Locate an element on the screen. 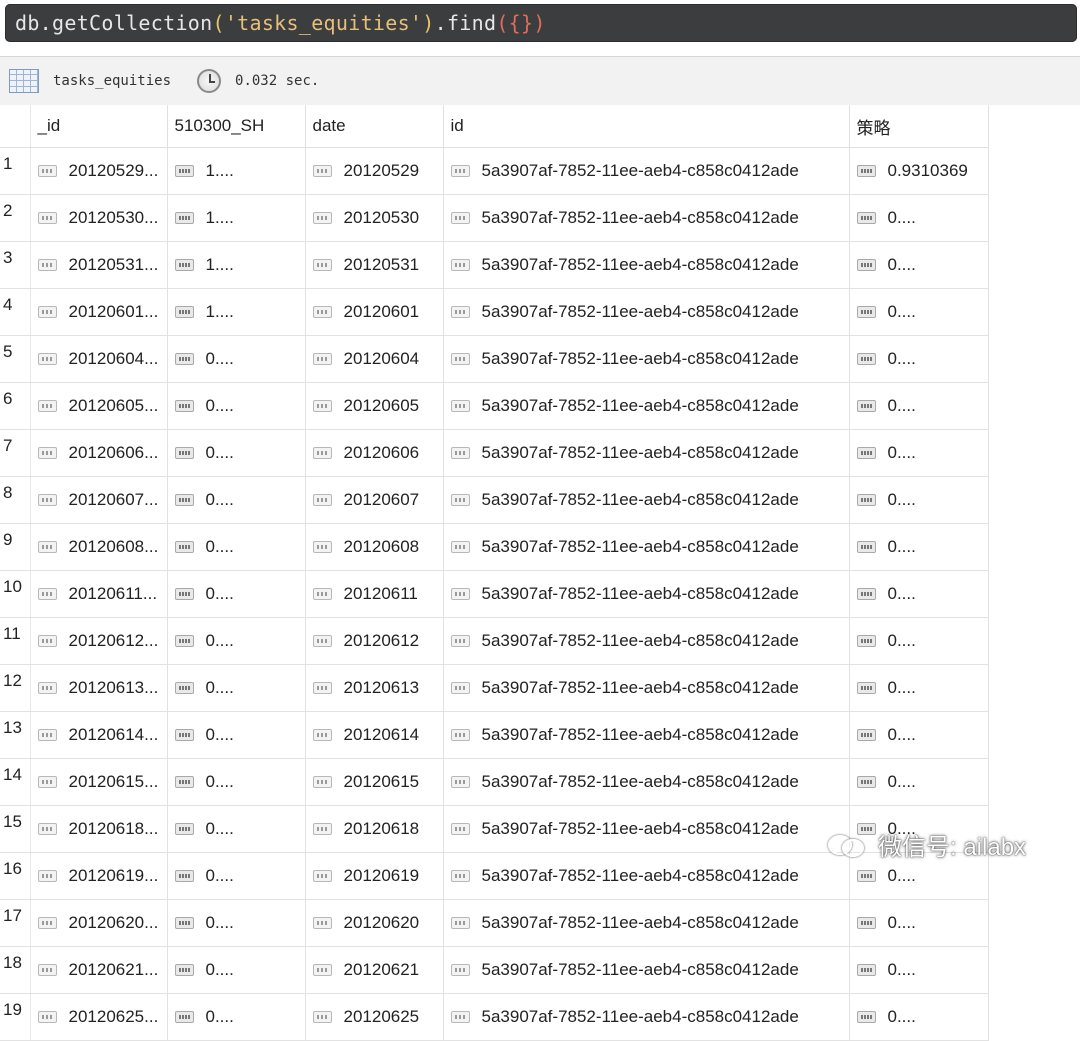  table-cell: 20120619 is located at coordinates (374, 876).